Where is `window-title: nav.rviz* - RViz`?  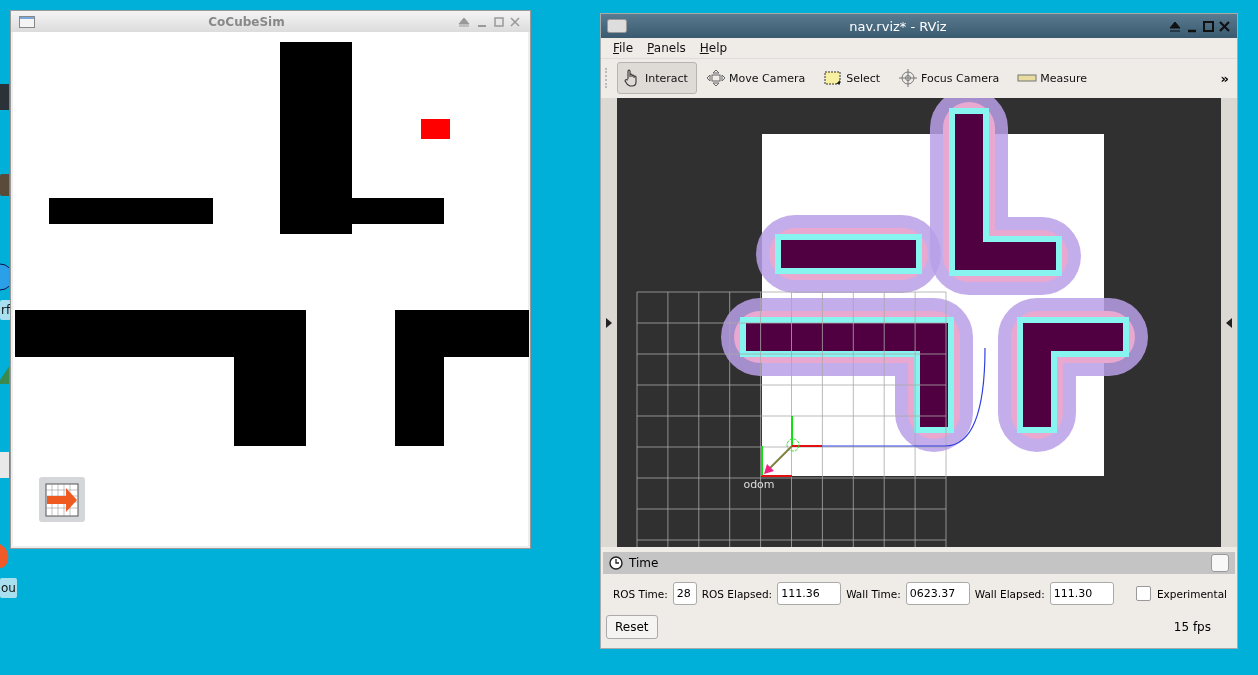 window-title: nav.rviz* - RViz is located at coordinates (898, 26).